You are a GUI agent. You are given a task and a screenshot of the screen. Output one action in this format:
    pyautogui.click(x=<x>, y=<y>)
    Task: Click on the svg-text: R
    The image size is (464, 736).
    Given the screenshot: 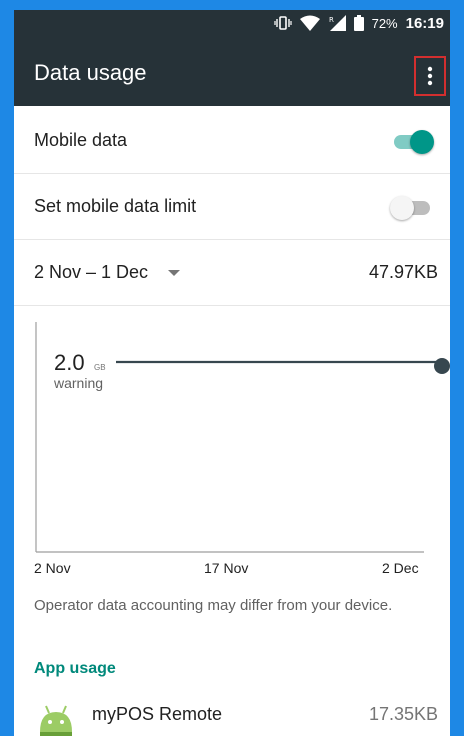 What is the action you would take?
    pyautogui.click(x=331, y=20)
    